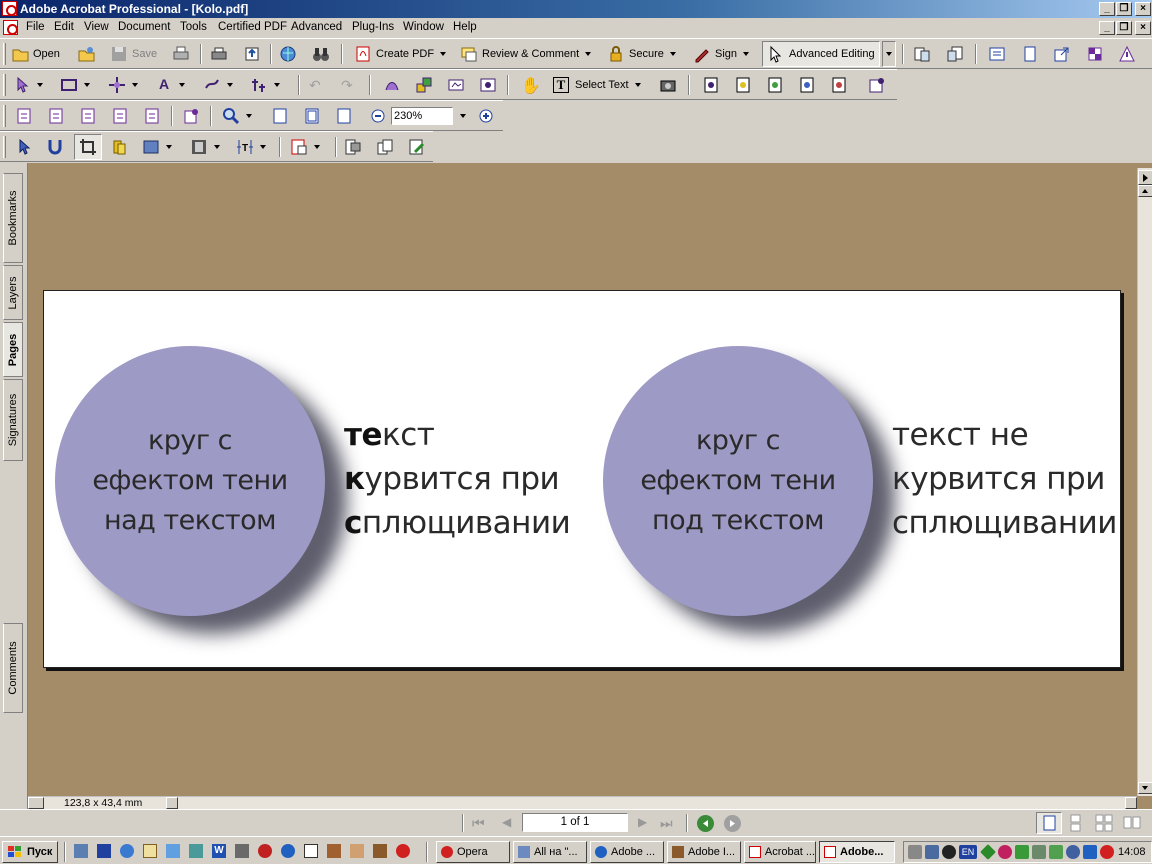 The width and height of the screenshot is (1152, 864). I want to click on previous-page-button: ◀, so click(506, 822).